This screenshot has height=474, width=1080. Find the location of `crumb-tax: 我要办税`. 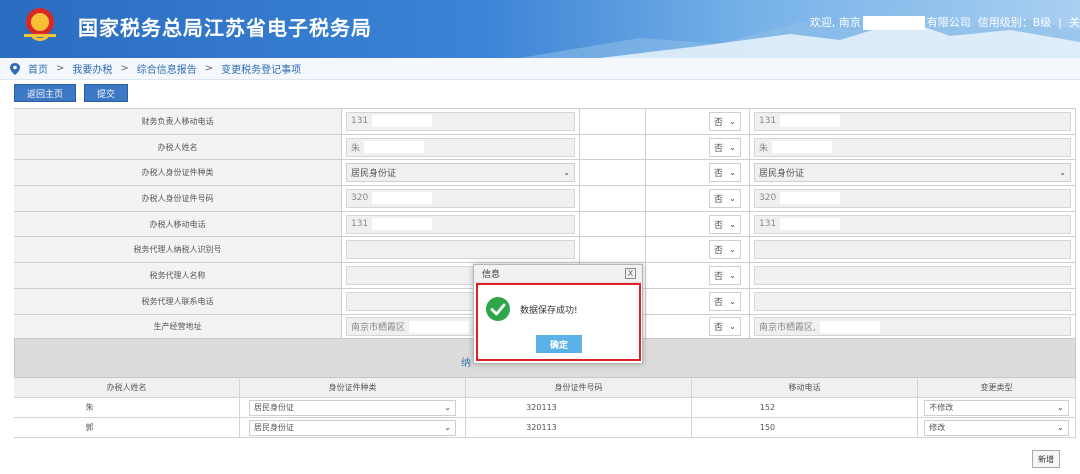

crumb-tax: 我要办税 is located at coordinates (92, 68).